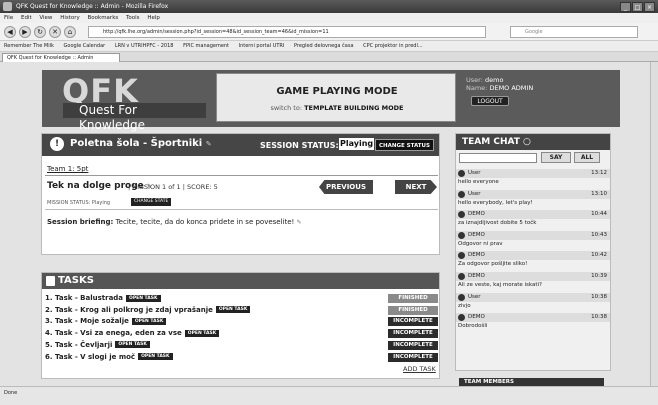 Image resolution: width=658 pixels, height=405 pixels. What do you see at coordinates (531, 382) in the screenshot?
I see `team-members-header: TEAM MEMBERS` at bounding box center [531, 382].